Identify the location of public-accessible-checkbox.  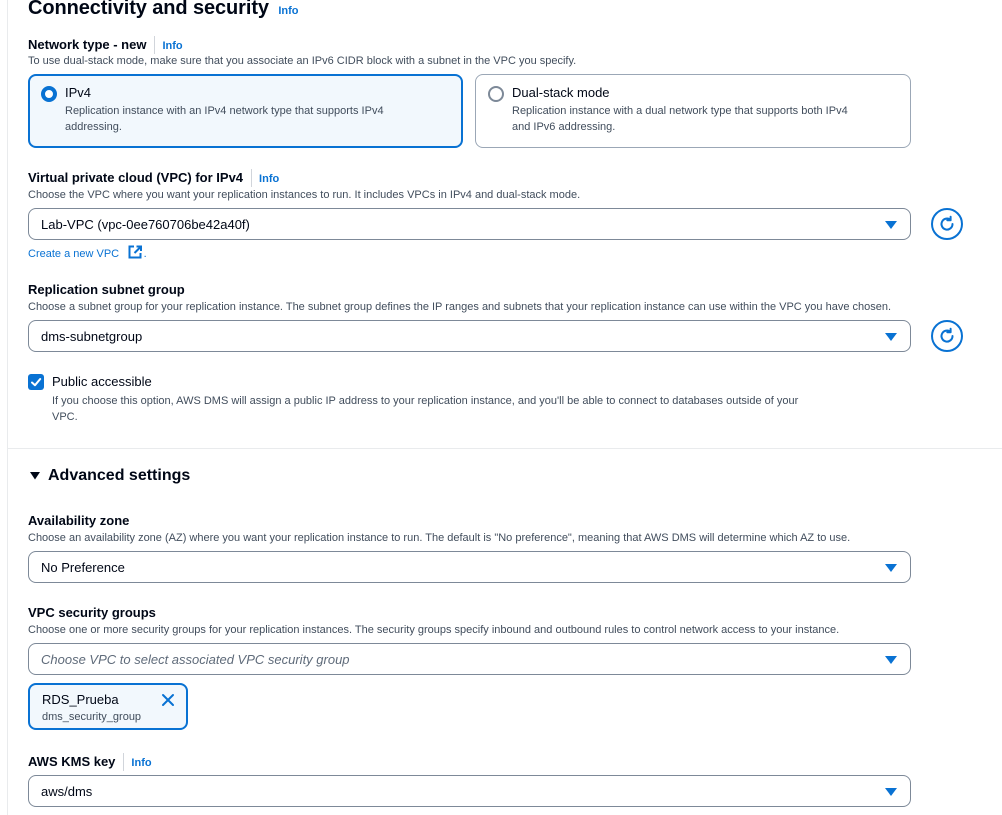
(36, 382).